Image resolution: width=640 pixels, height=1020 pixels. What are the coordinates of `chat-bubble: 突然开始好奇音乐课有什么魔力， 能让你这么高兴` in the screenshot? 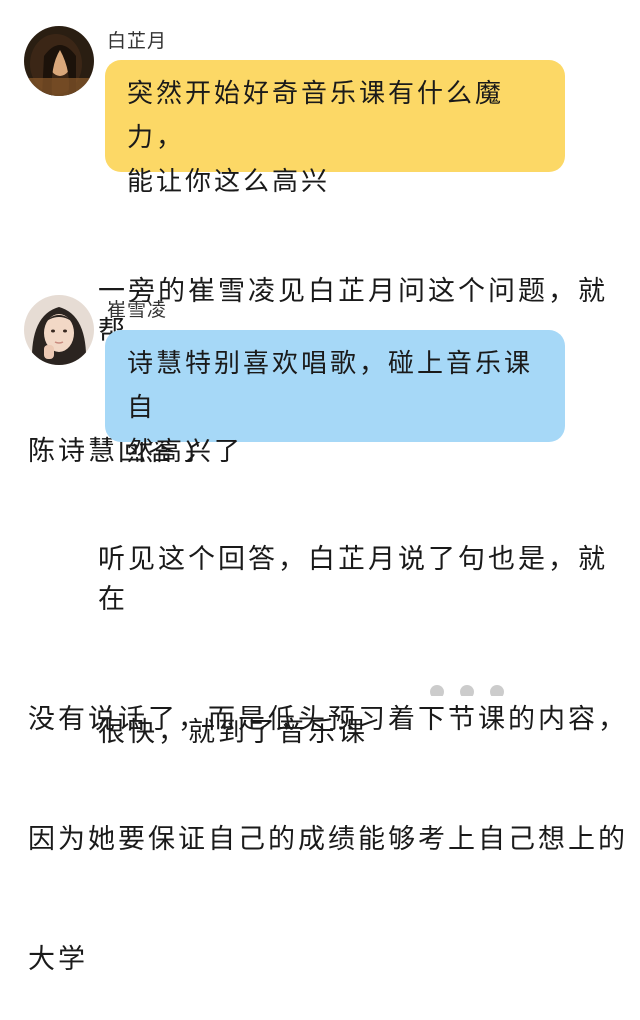 It's located at (335, 128).